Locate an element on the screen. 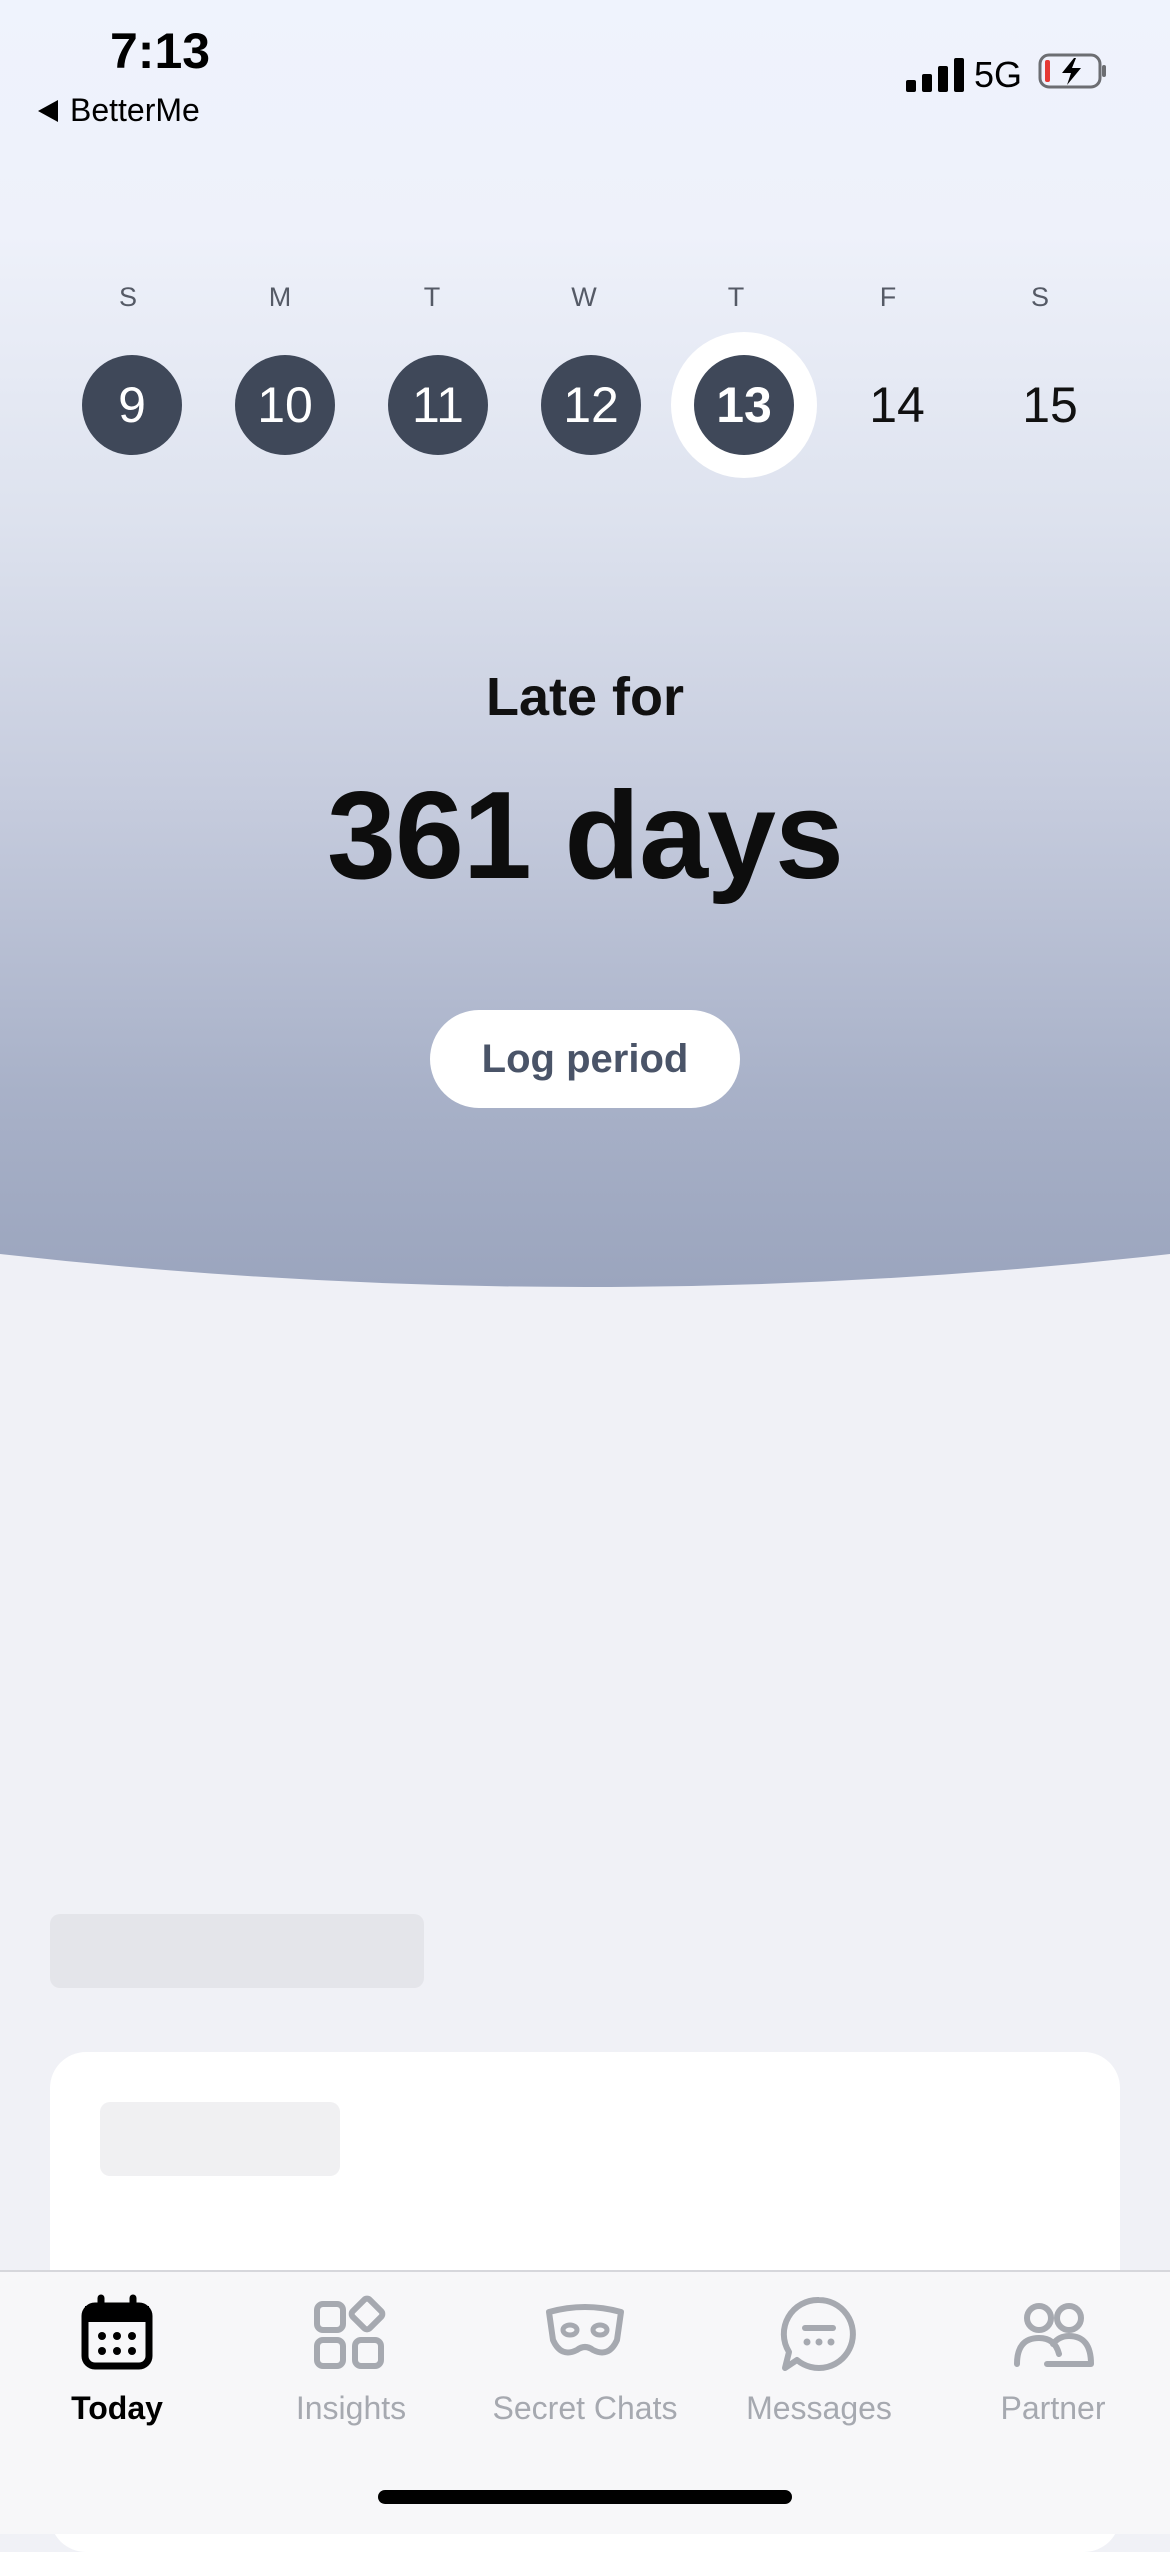  day-9: 9 is located at coordinates (132, 405).